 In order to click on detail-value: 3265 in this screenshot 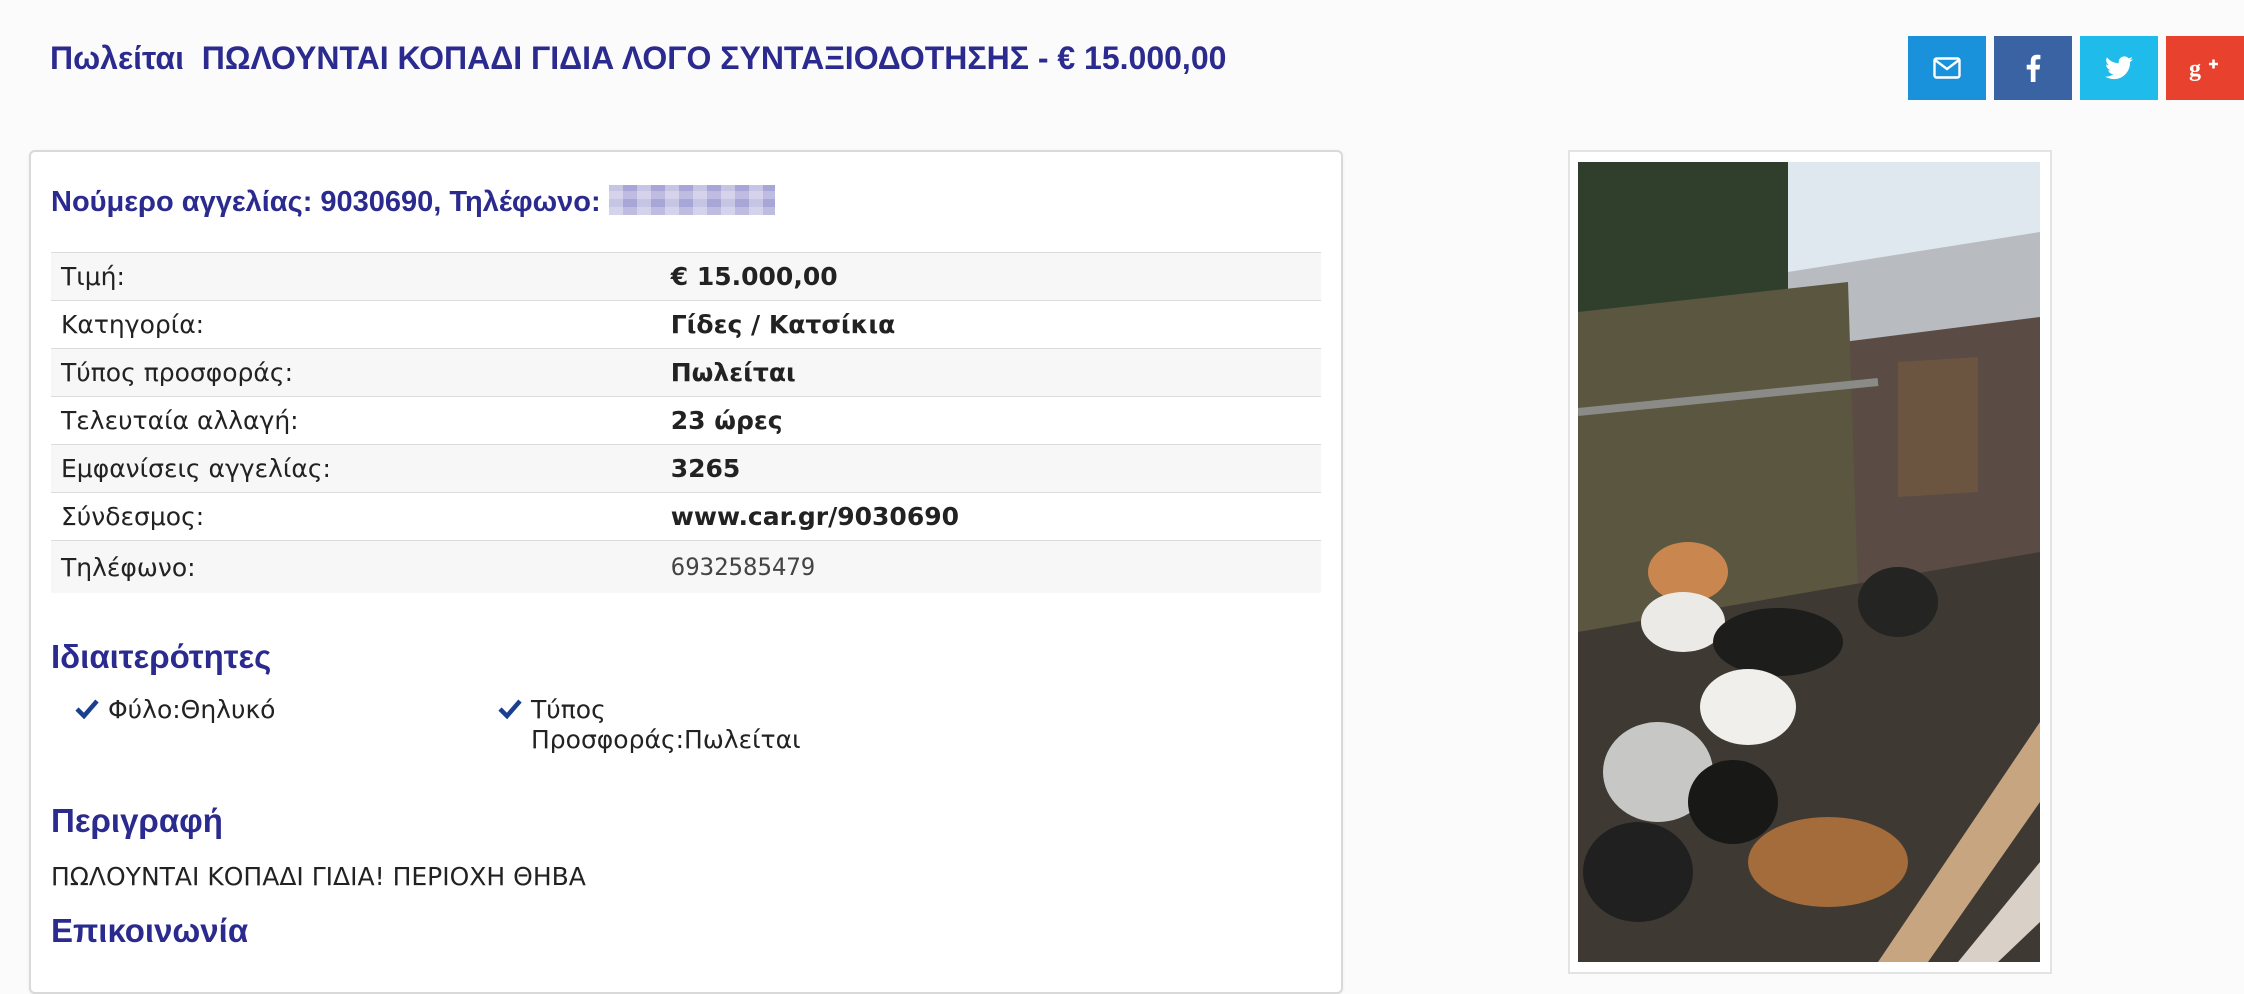, I will do `click(995, 468)`.